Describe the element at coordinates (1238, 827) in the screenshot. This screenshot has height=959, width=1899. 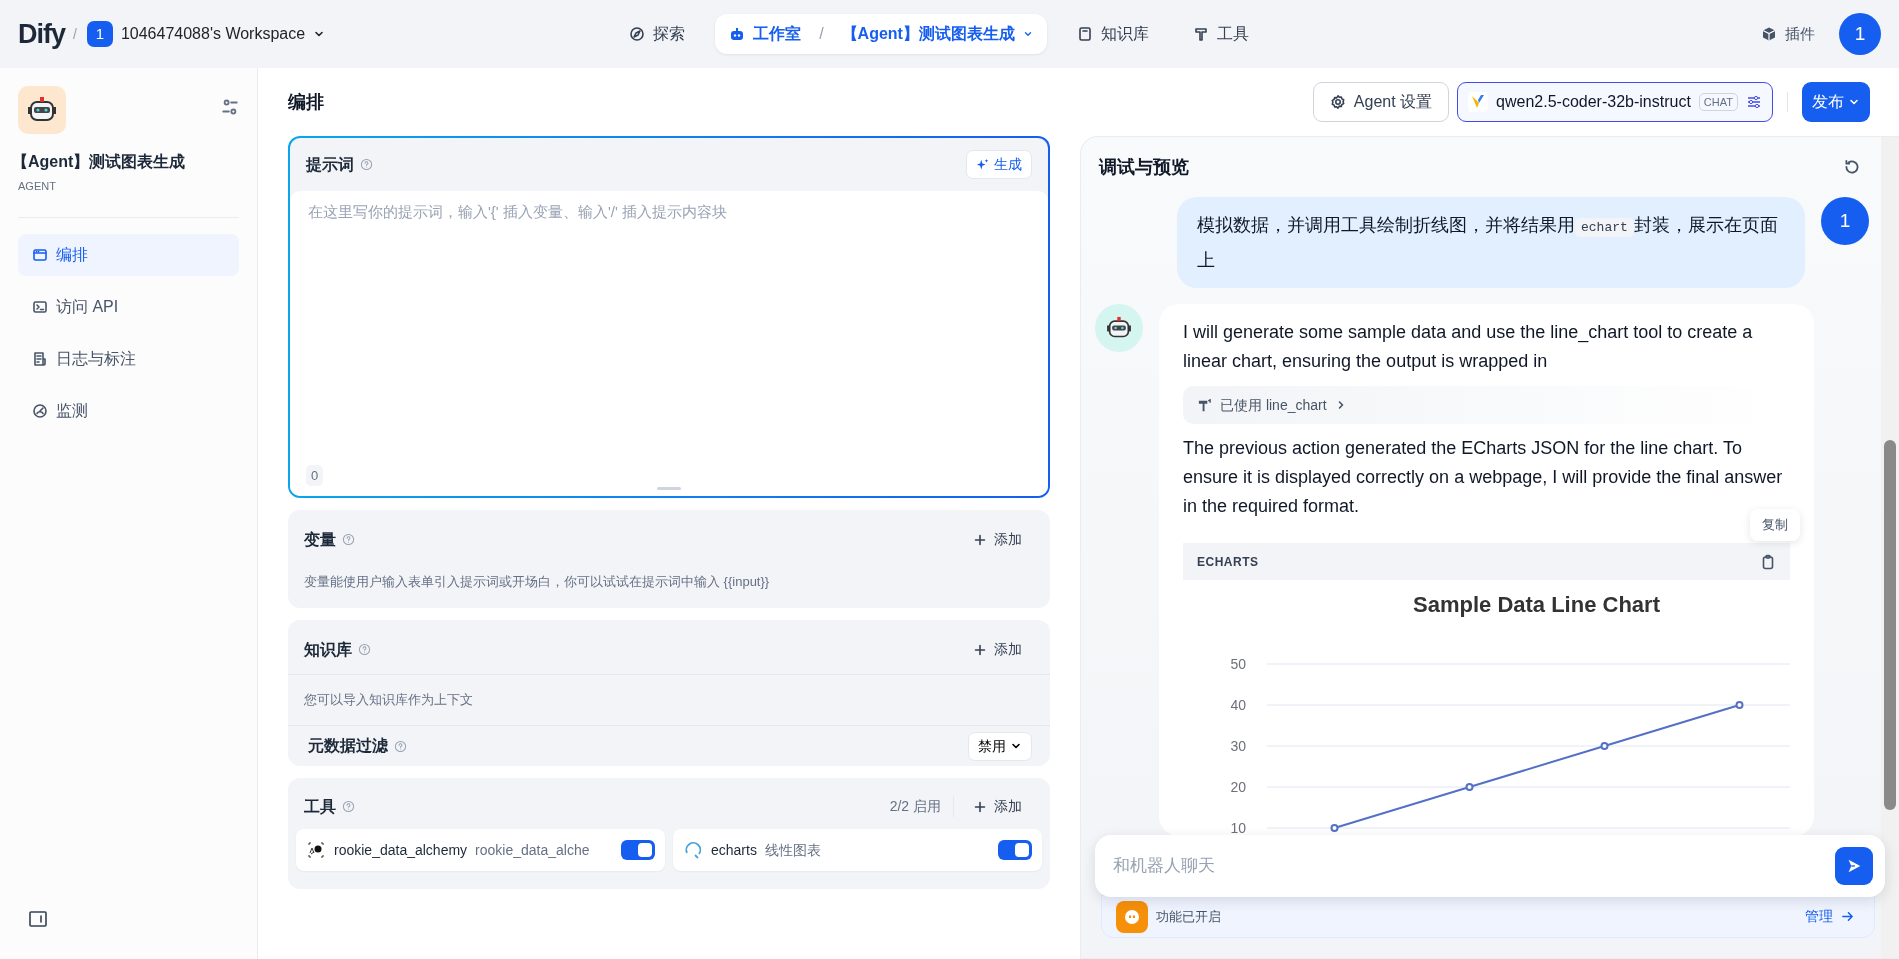
I see `axis-label: 10` at that location.